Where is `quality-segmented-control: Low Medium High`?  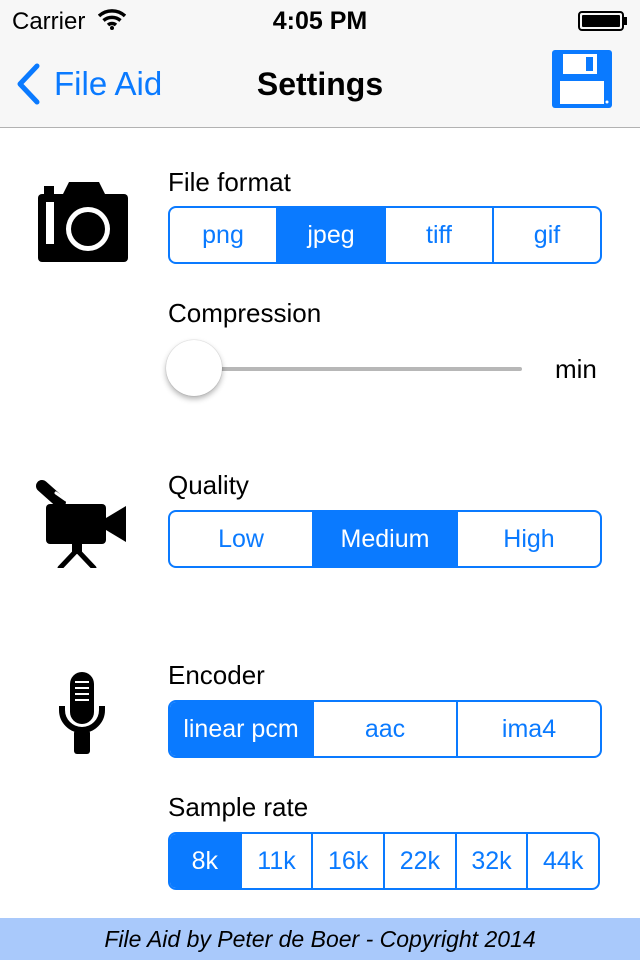 quality-segmented-control: Low Medium High is located at coordinates (385, 539).